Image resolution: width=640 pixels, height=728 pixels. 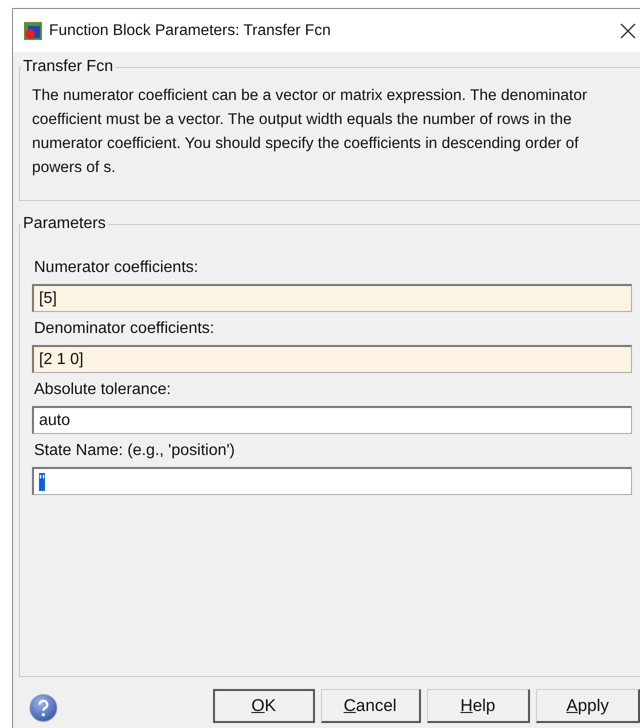 What do you see at coordinates (103, 390) in the screenshot?
I see `field-label: Absolute tolerance:` at bounding box center [103, 390].